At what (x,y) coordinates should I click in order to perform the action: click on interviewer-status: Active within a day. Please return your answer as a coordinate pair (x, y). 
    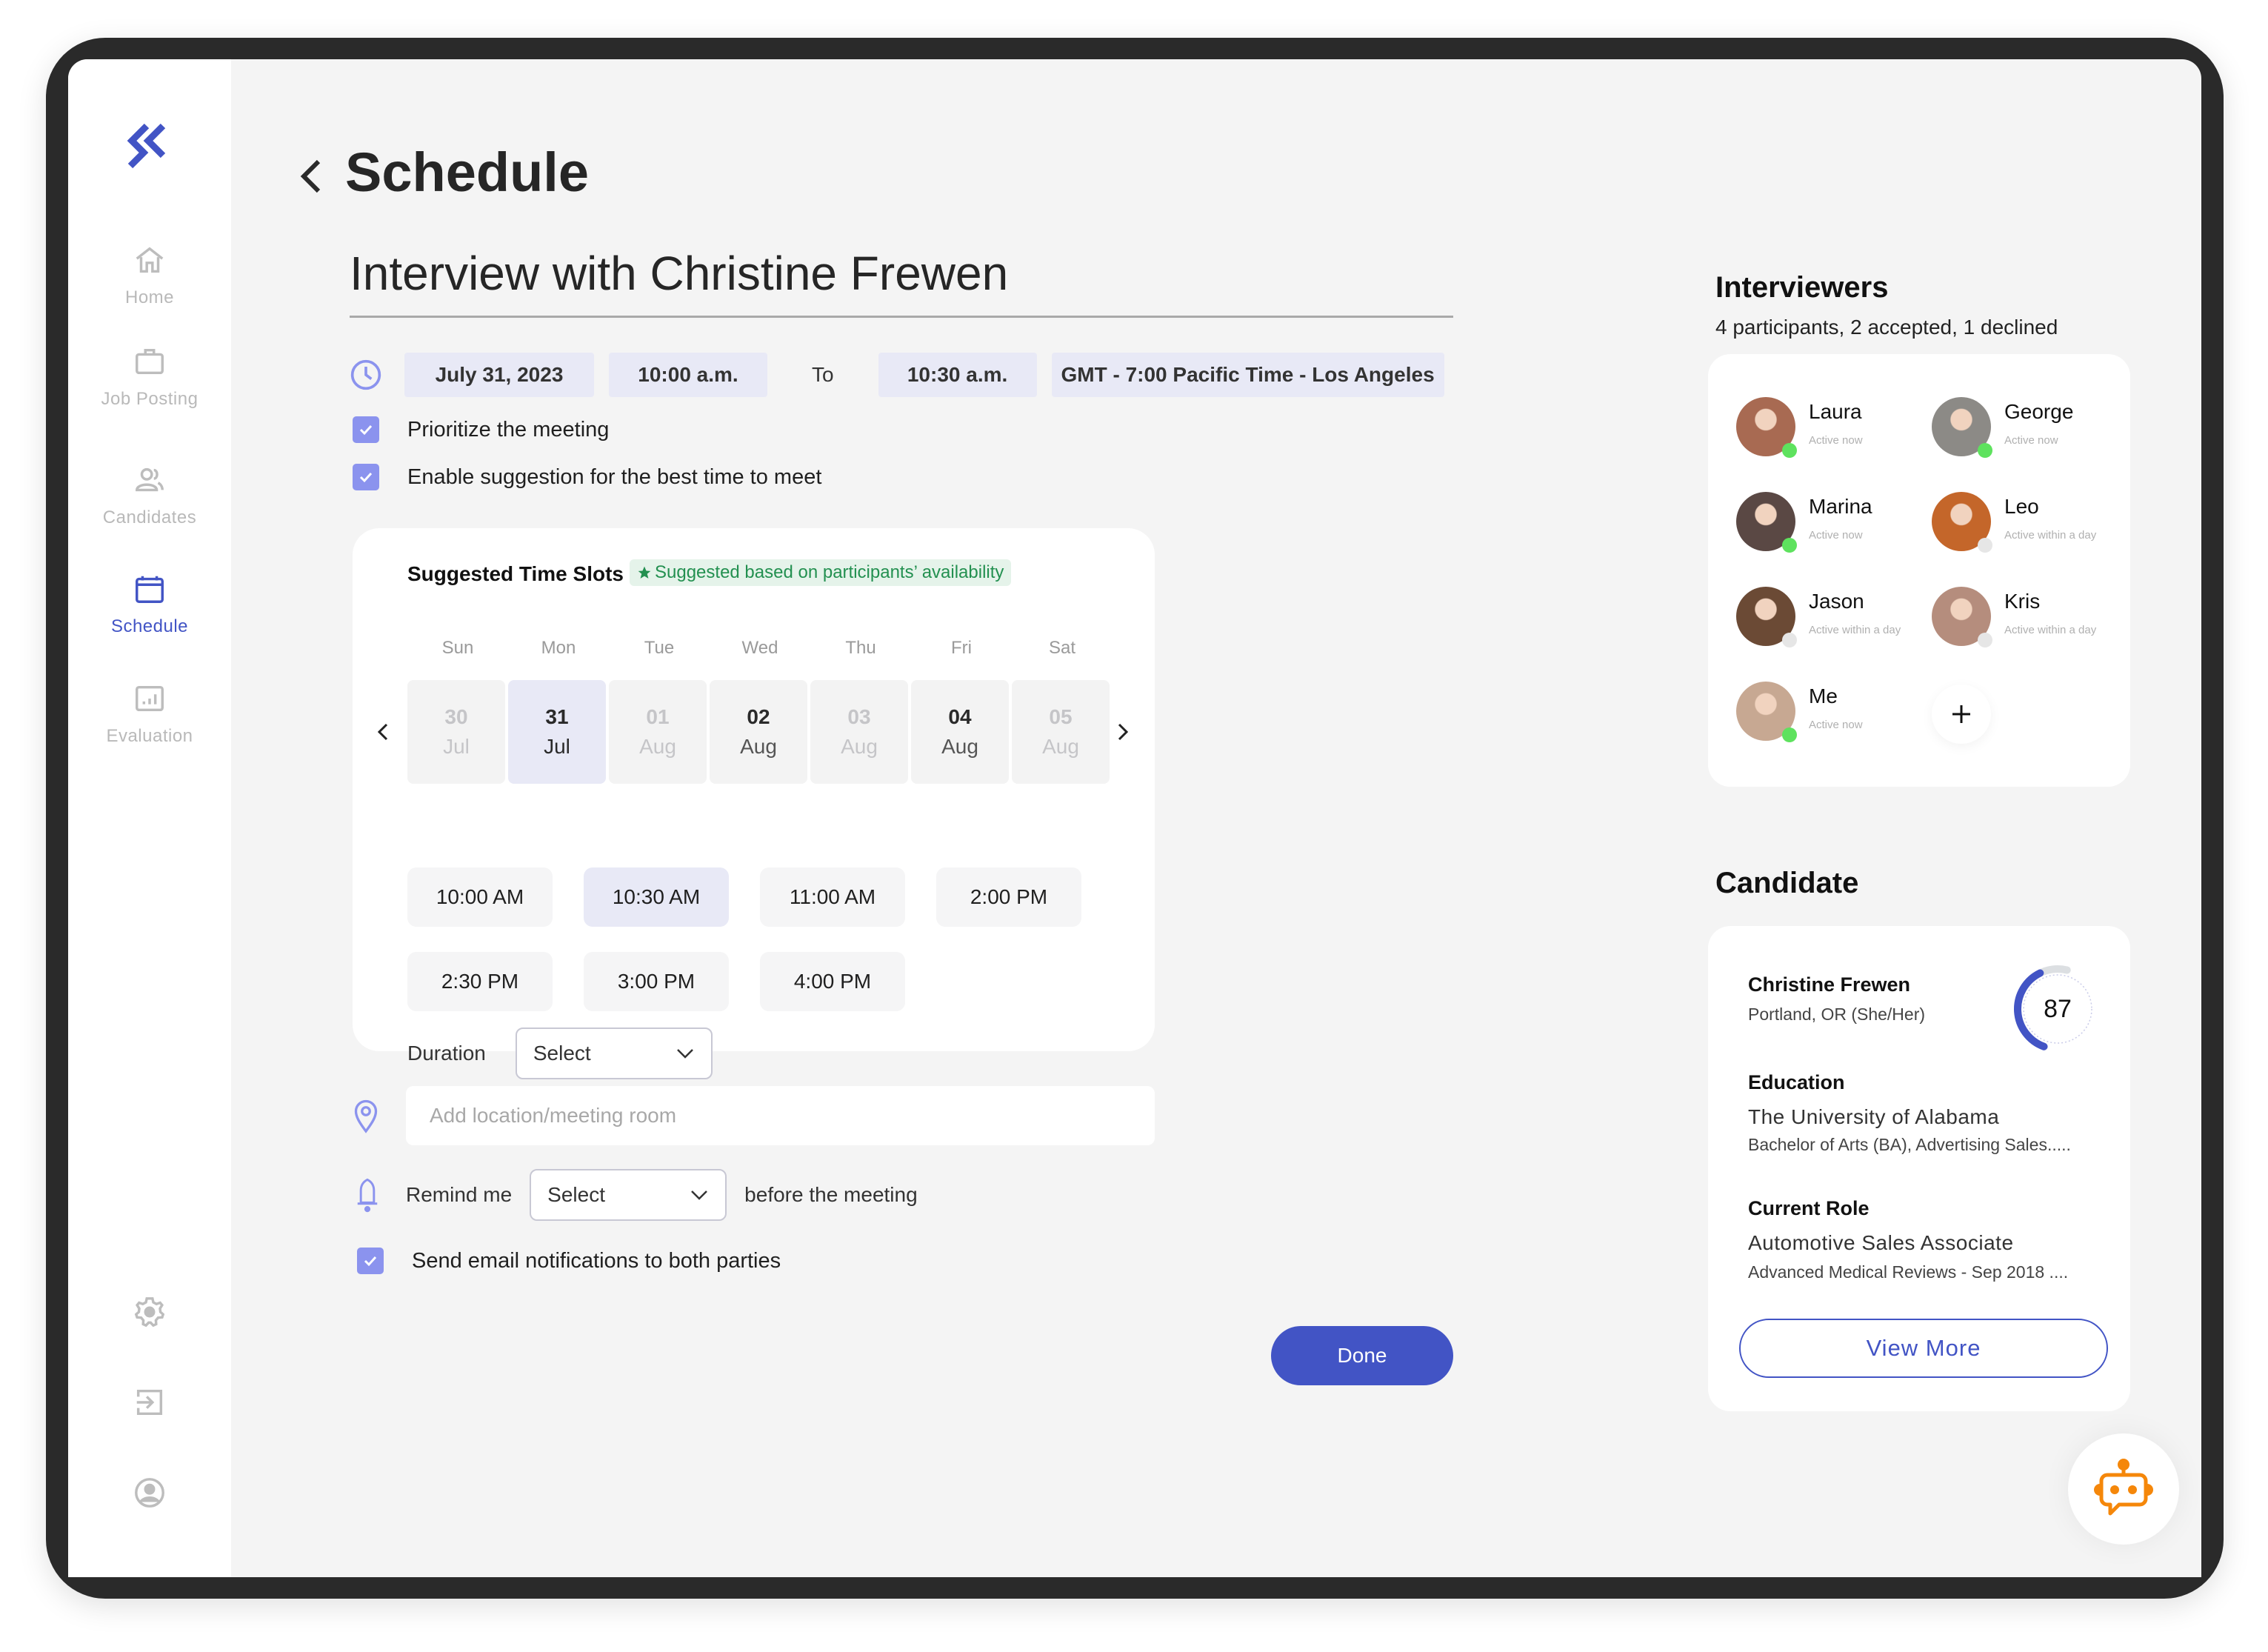
    Looking at the image, I should click on (2050, 630).